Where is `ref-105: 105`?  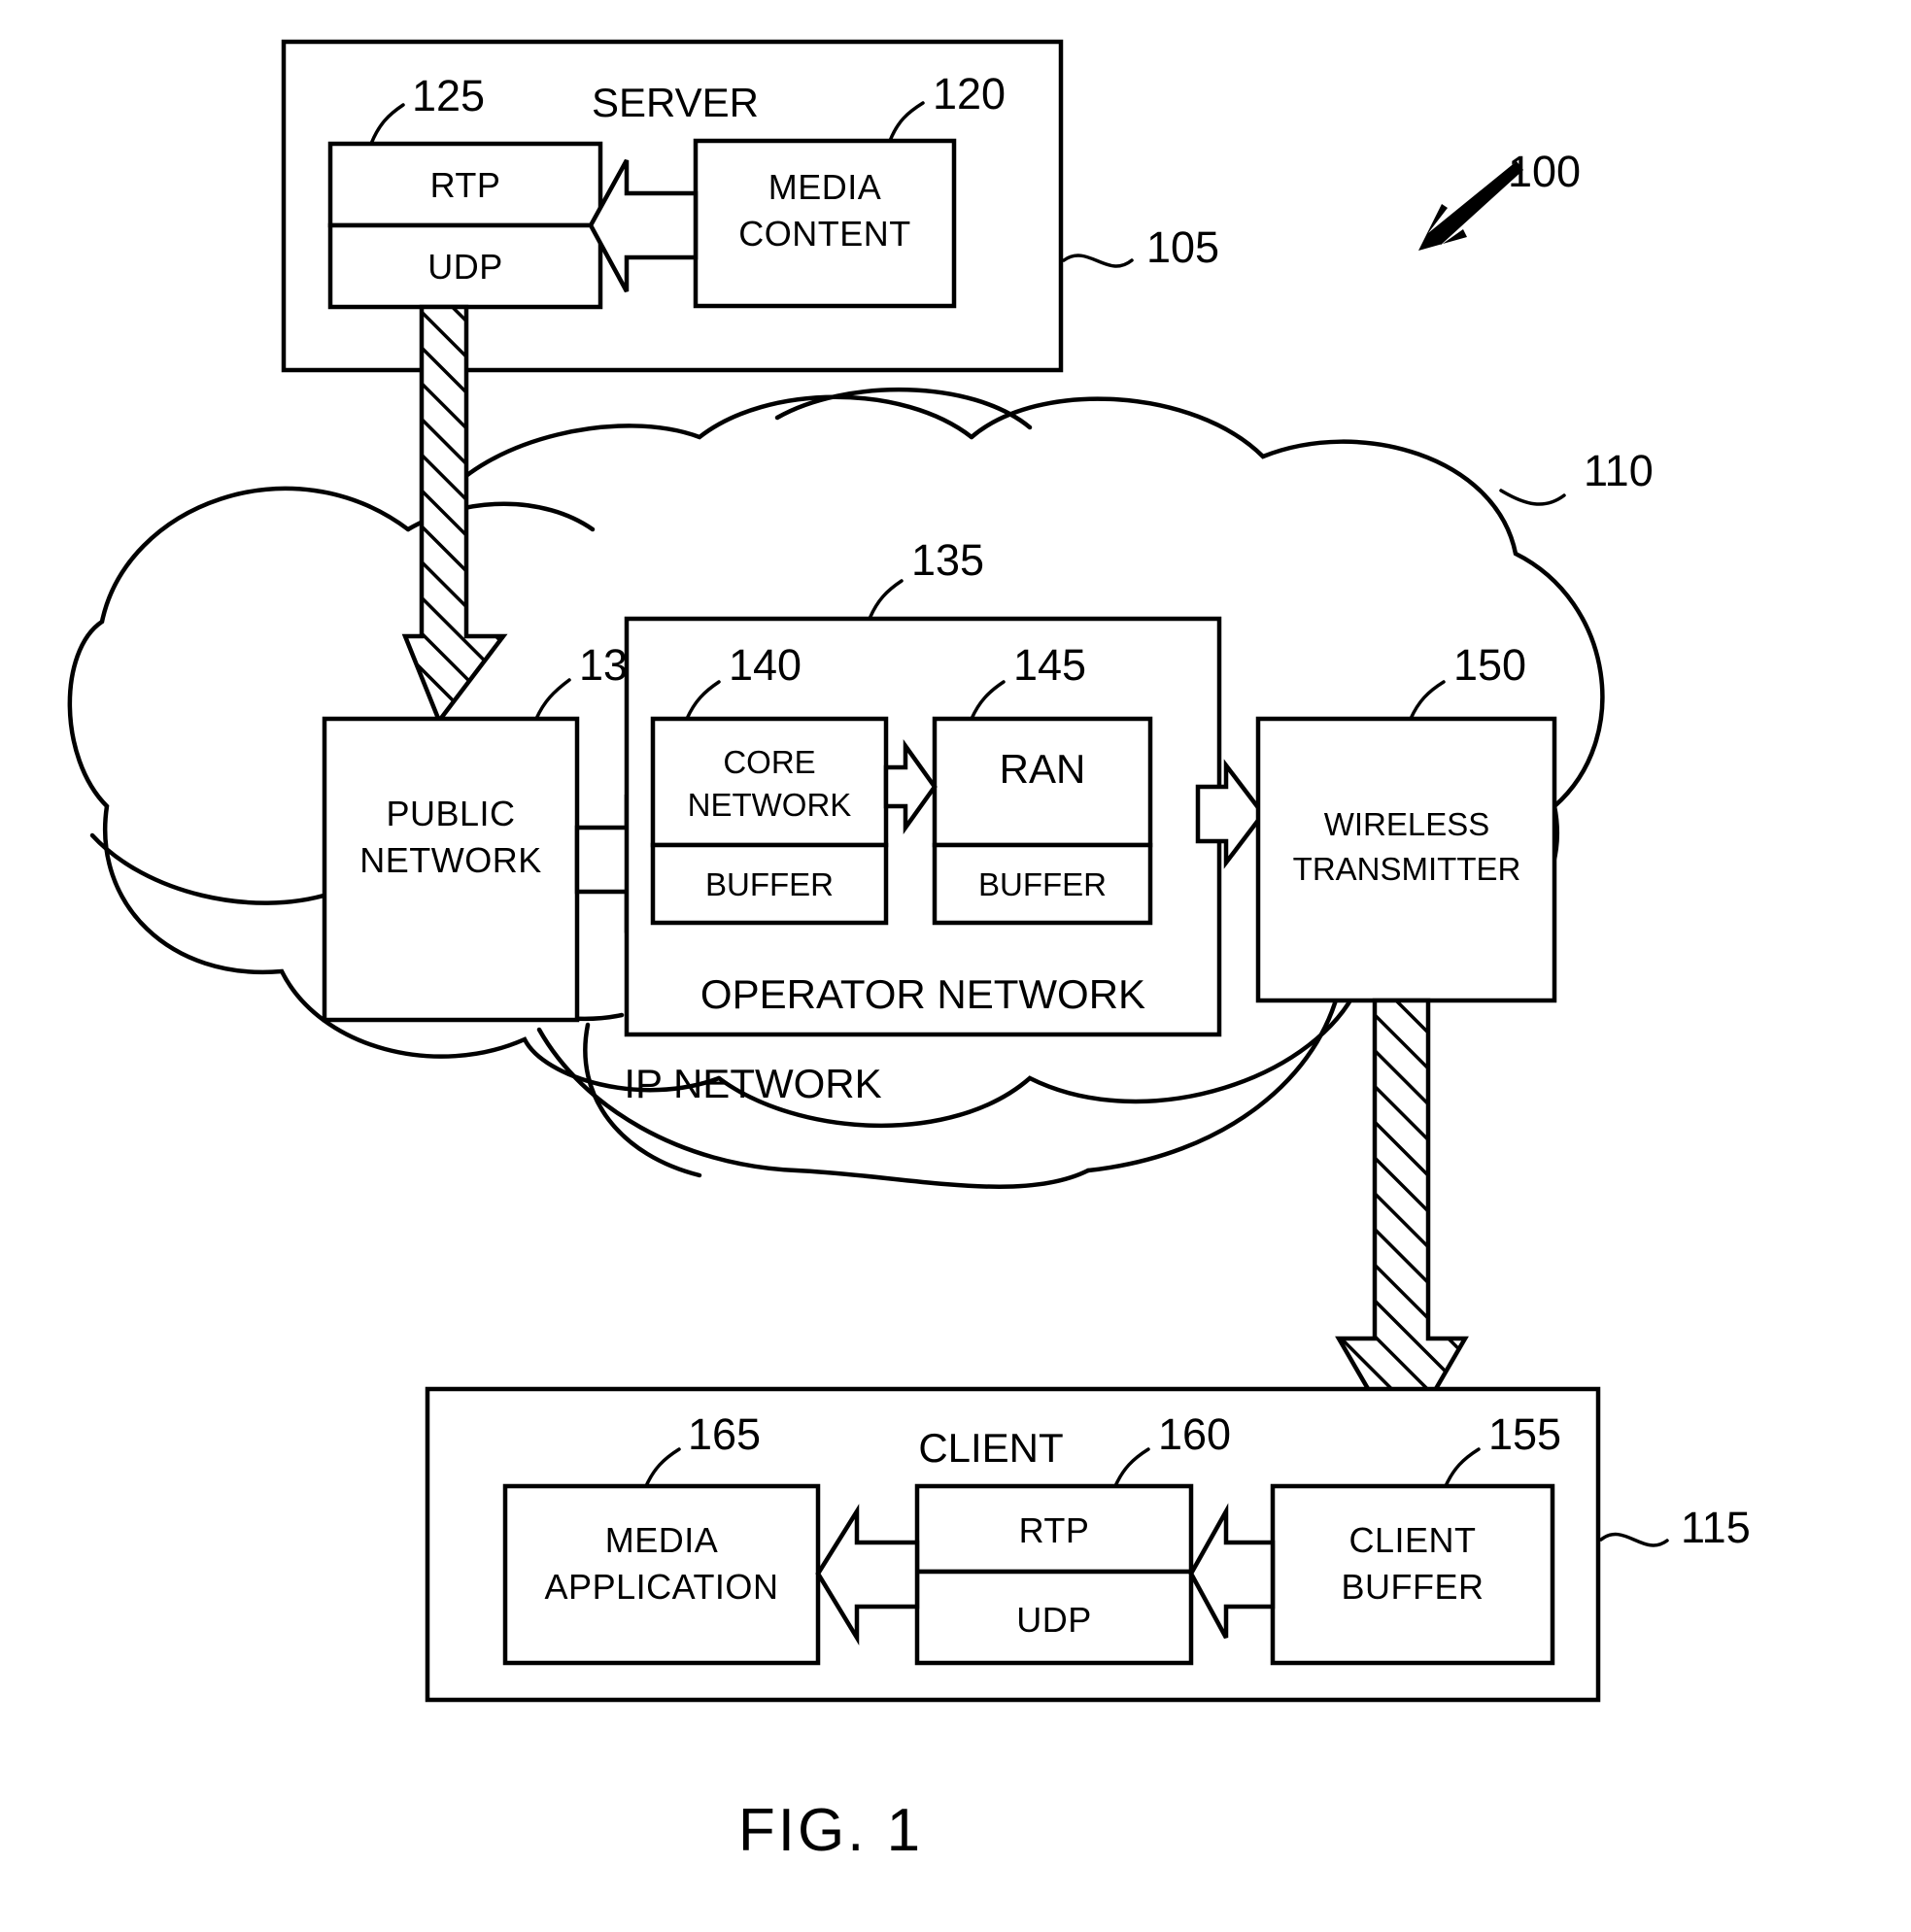 ref-105: 105 is located at coordinates (1182, 247).